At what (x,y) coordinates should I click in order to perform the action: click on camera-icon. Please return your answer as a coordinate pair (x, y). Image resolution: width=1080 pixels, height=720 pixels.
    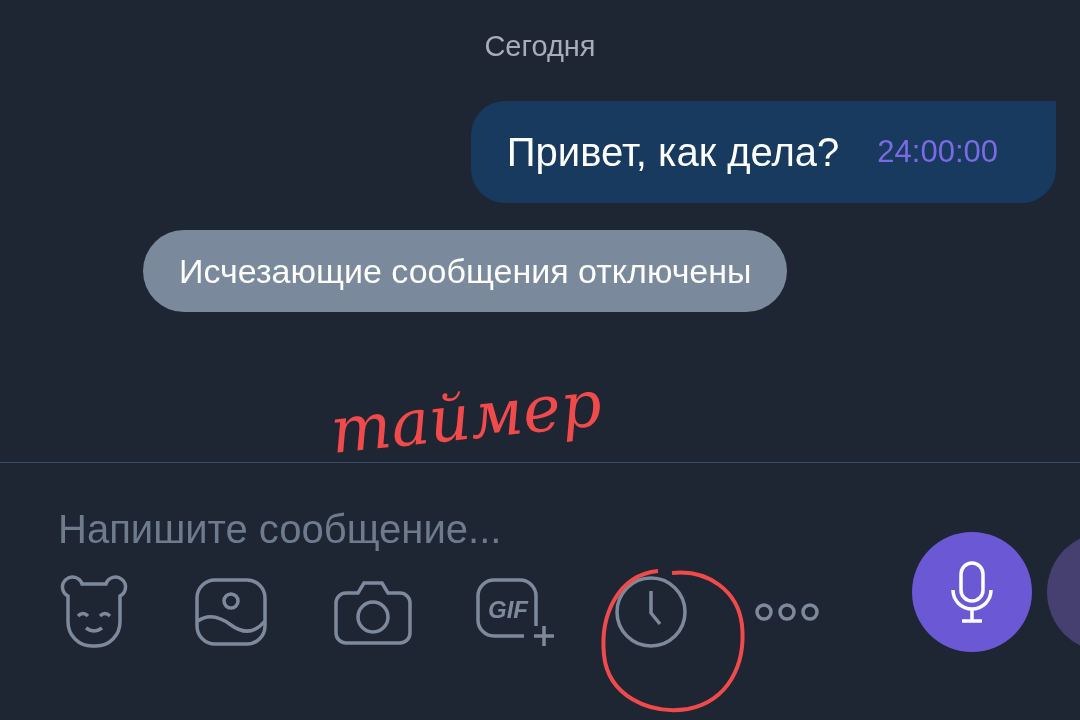
    Looking at the image, I should click on (373, 612).